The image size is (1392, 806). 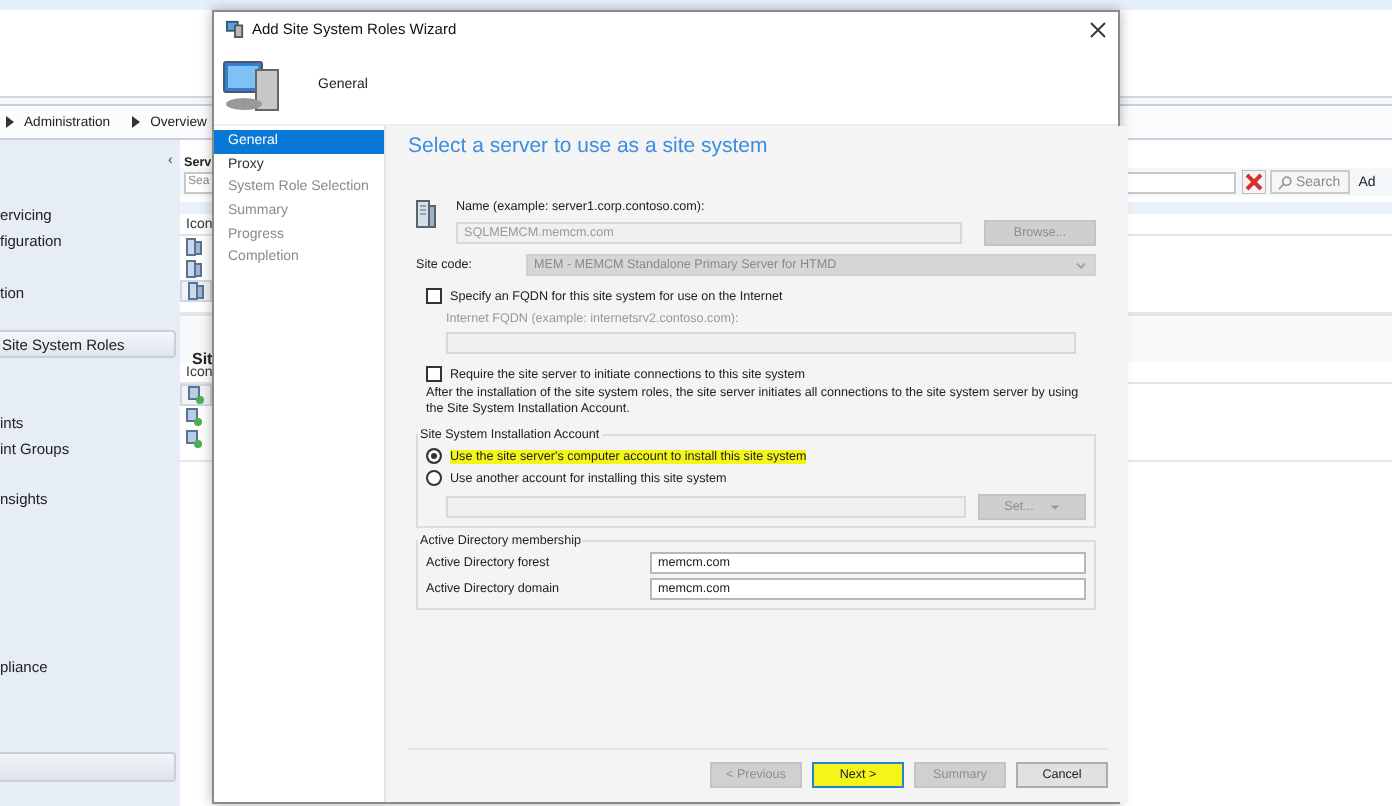 What do you see at coordinates (235, 29) in the screenshot?
I see `wizard-icon` at bounding box center [235, 29].